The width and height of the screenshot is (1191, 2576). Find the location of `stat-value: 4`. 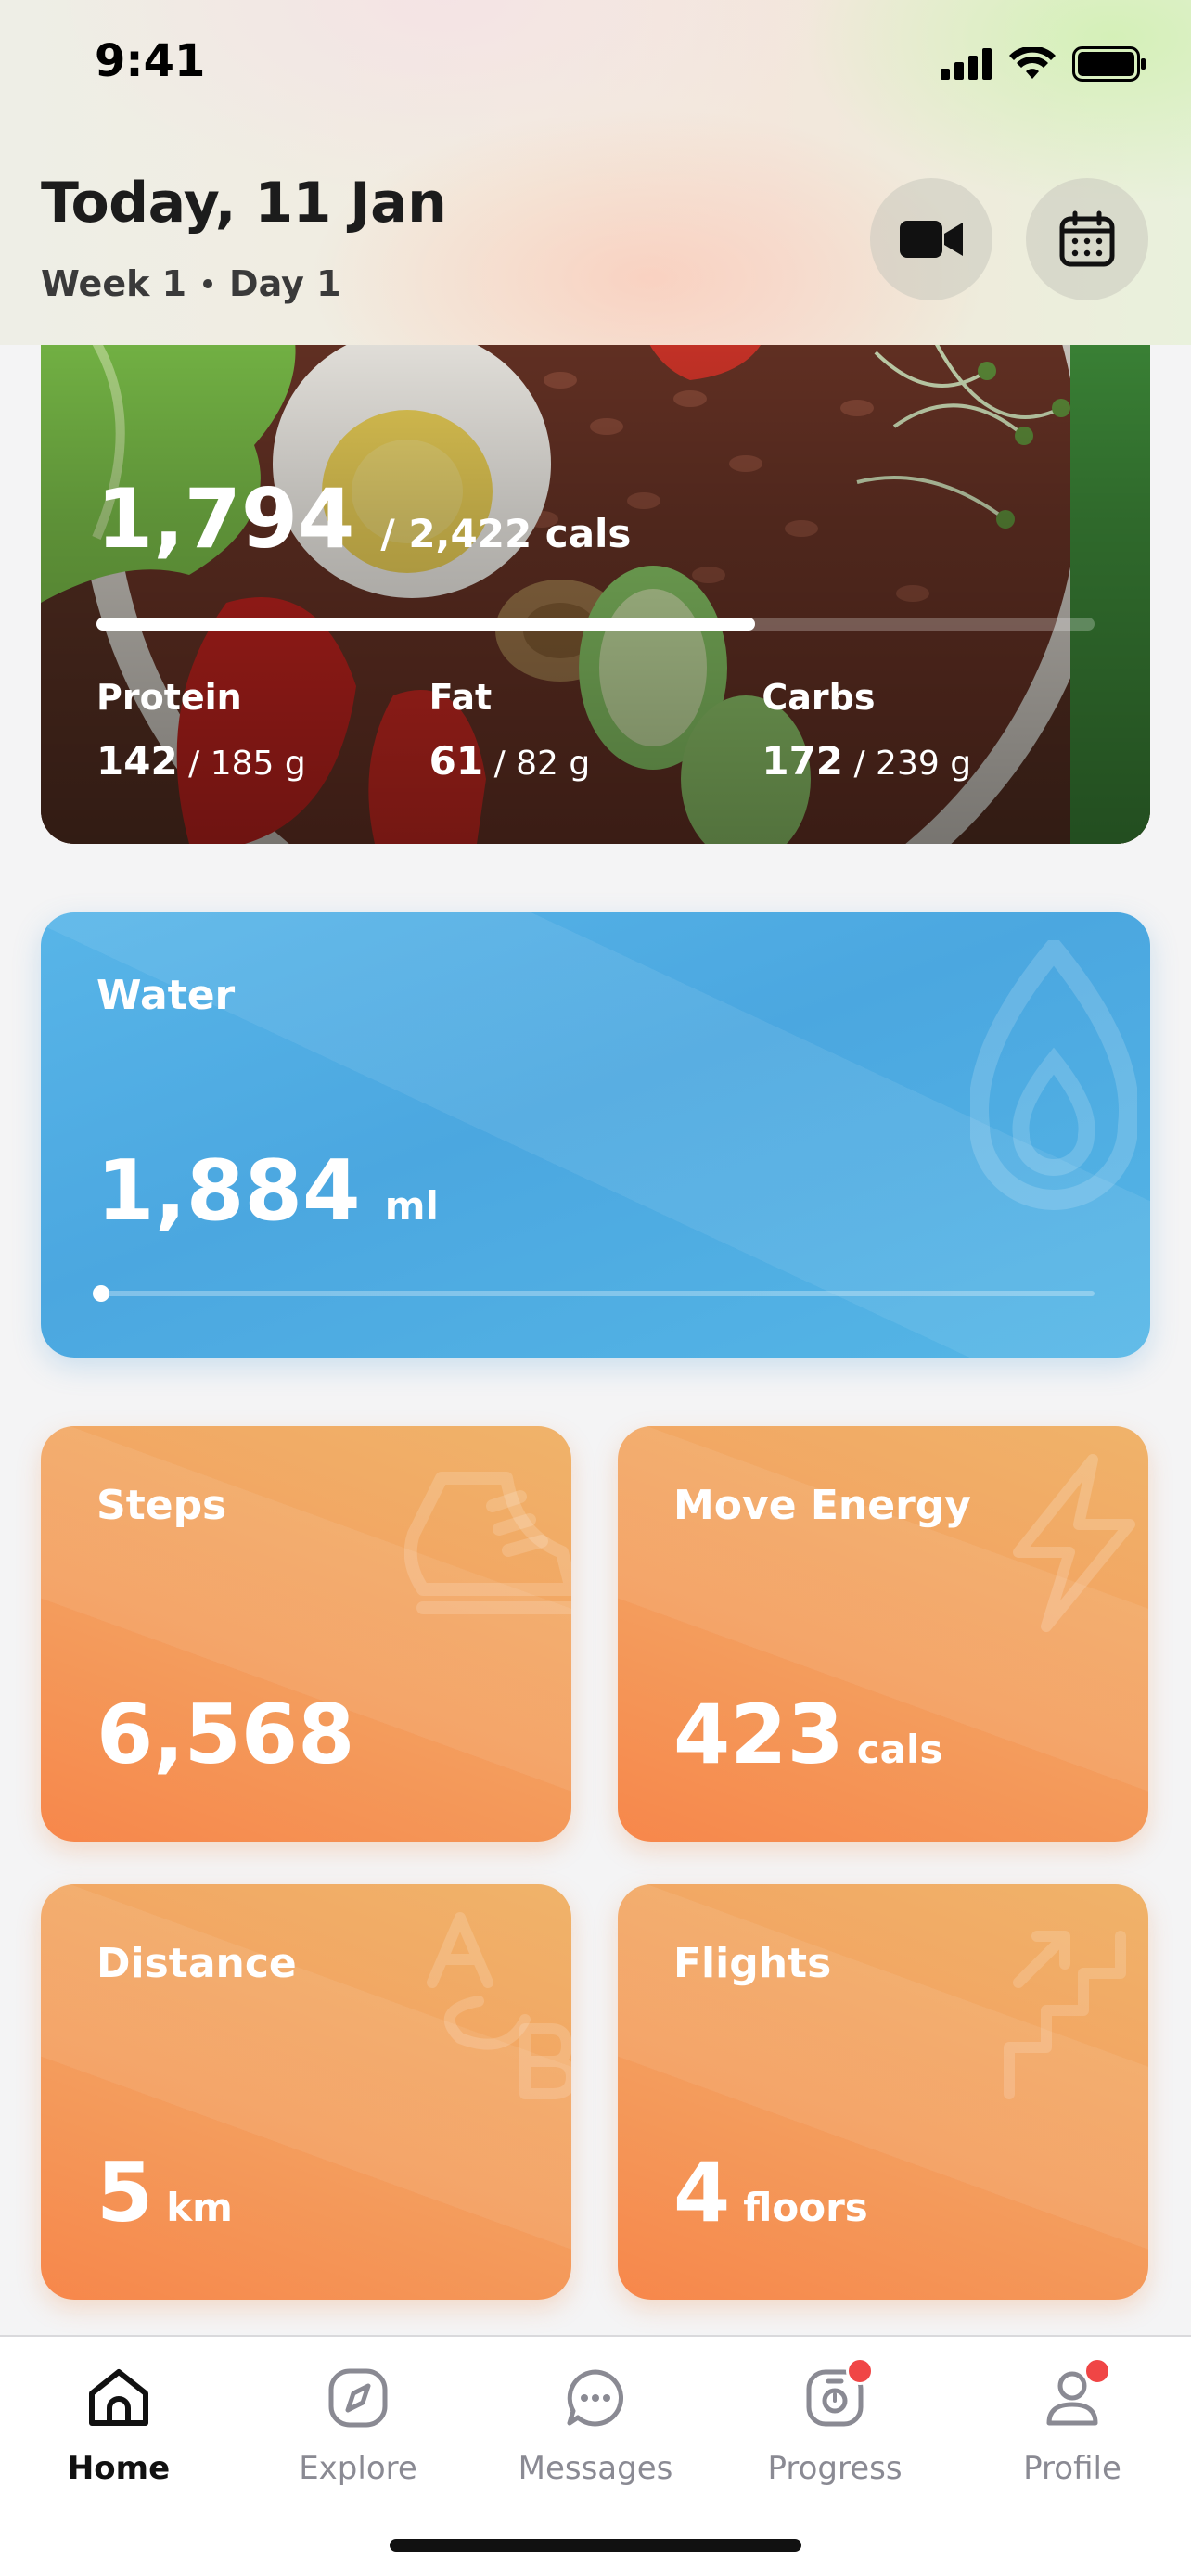

stat-value: 4 is located at coordinates (702, 2192).